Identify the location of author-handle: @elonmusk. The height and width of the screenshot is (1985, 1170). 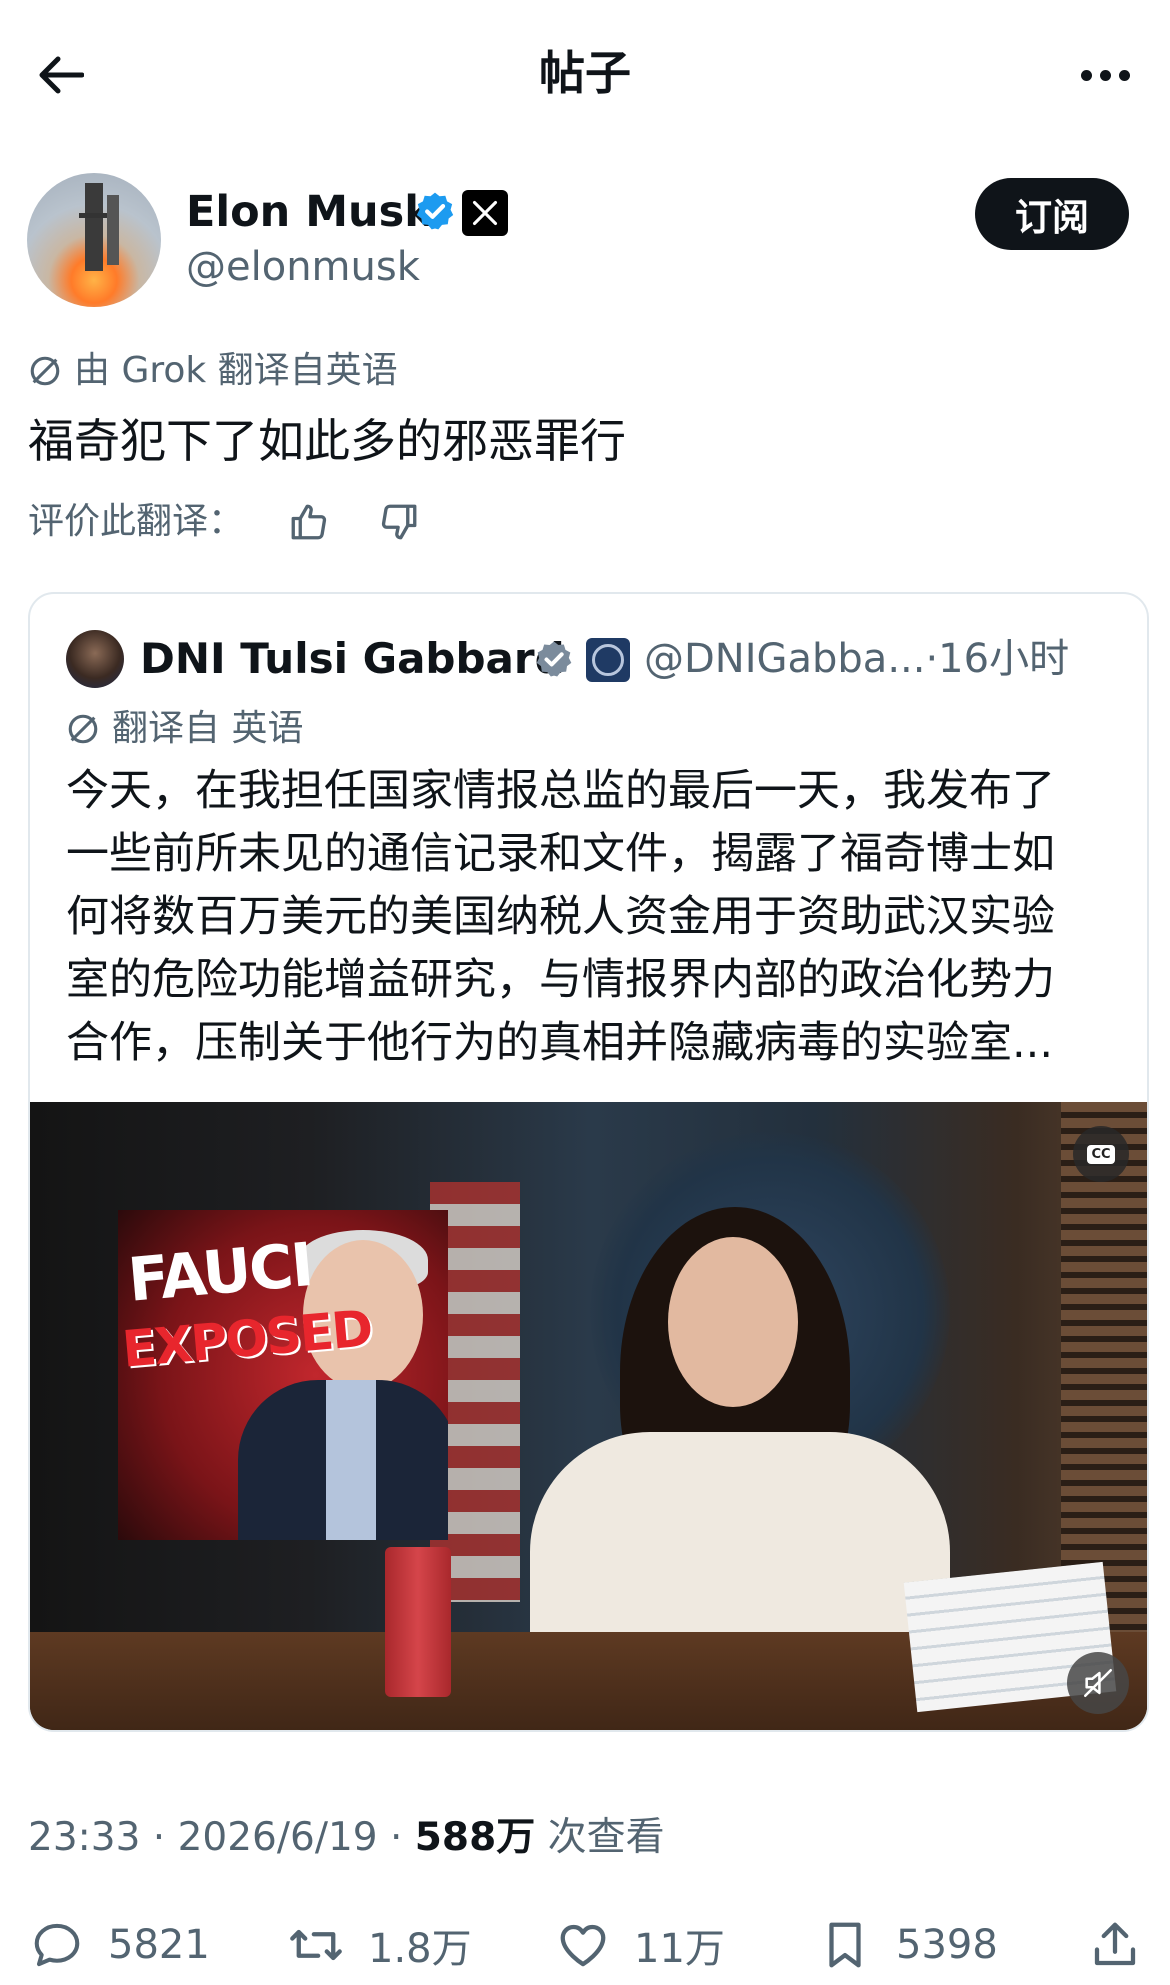
(303, 267).